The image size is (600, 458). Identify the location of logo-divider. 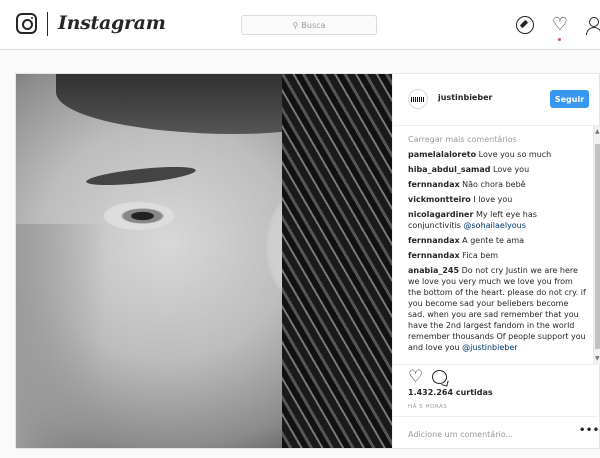
(47, 24).